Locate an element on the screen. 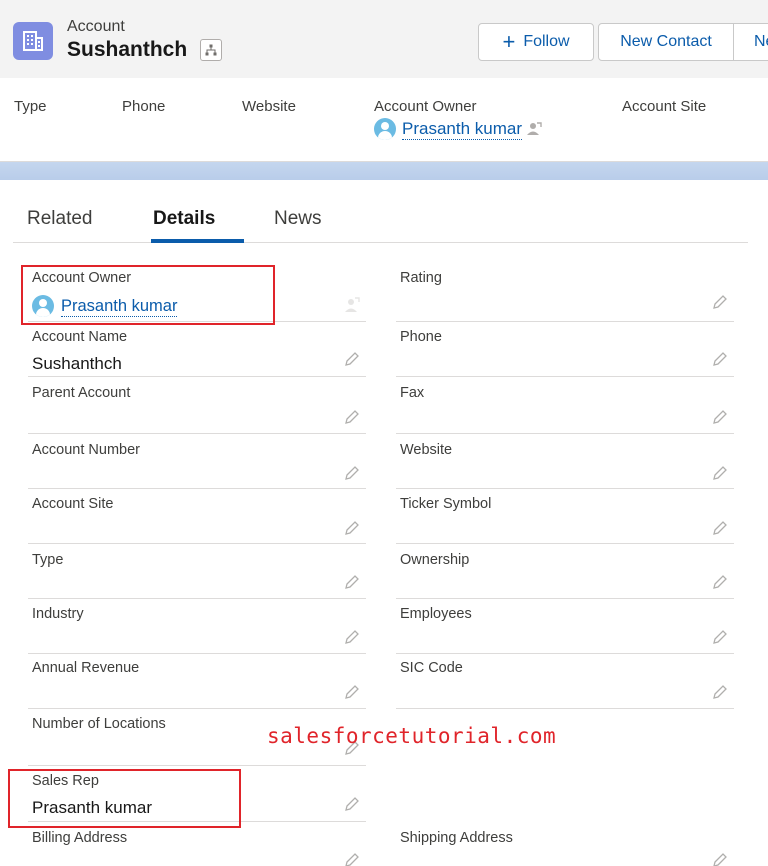  field-label: Rating is located at coordinates (421, 278).